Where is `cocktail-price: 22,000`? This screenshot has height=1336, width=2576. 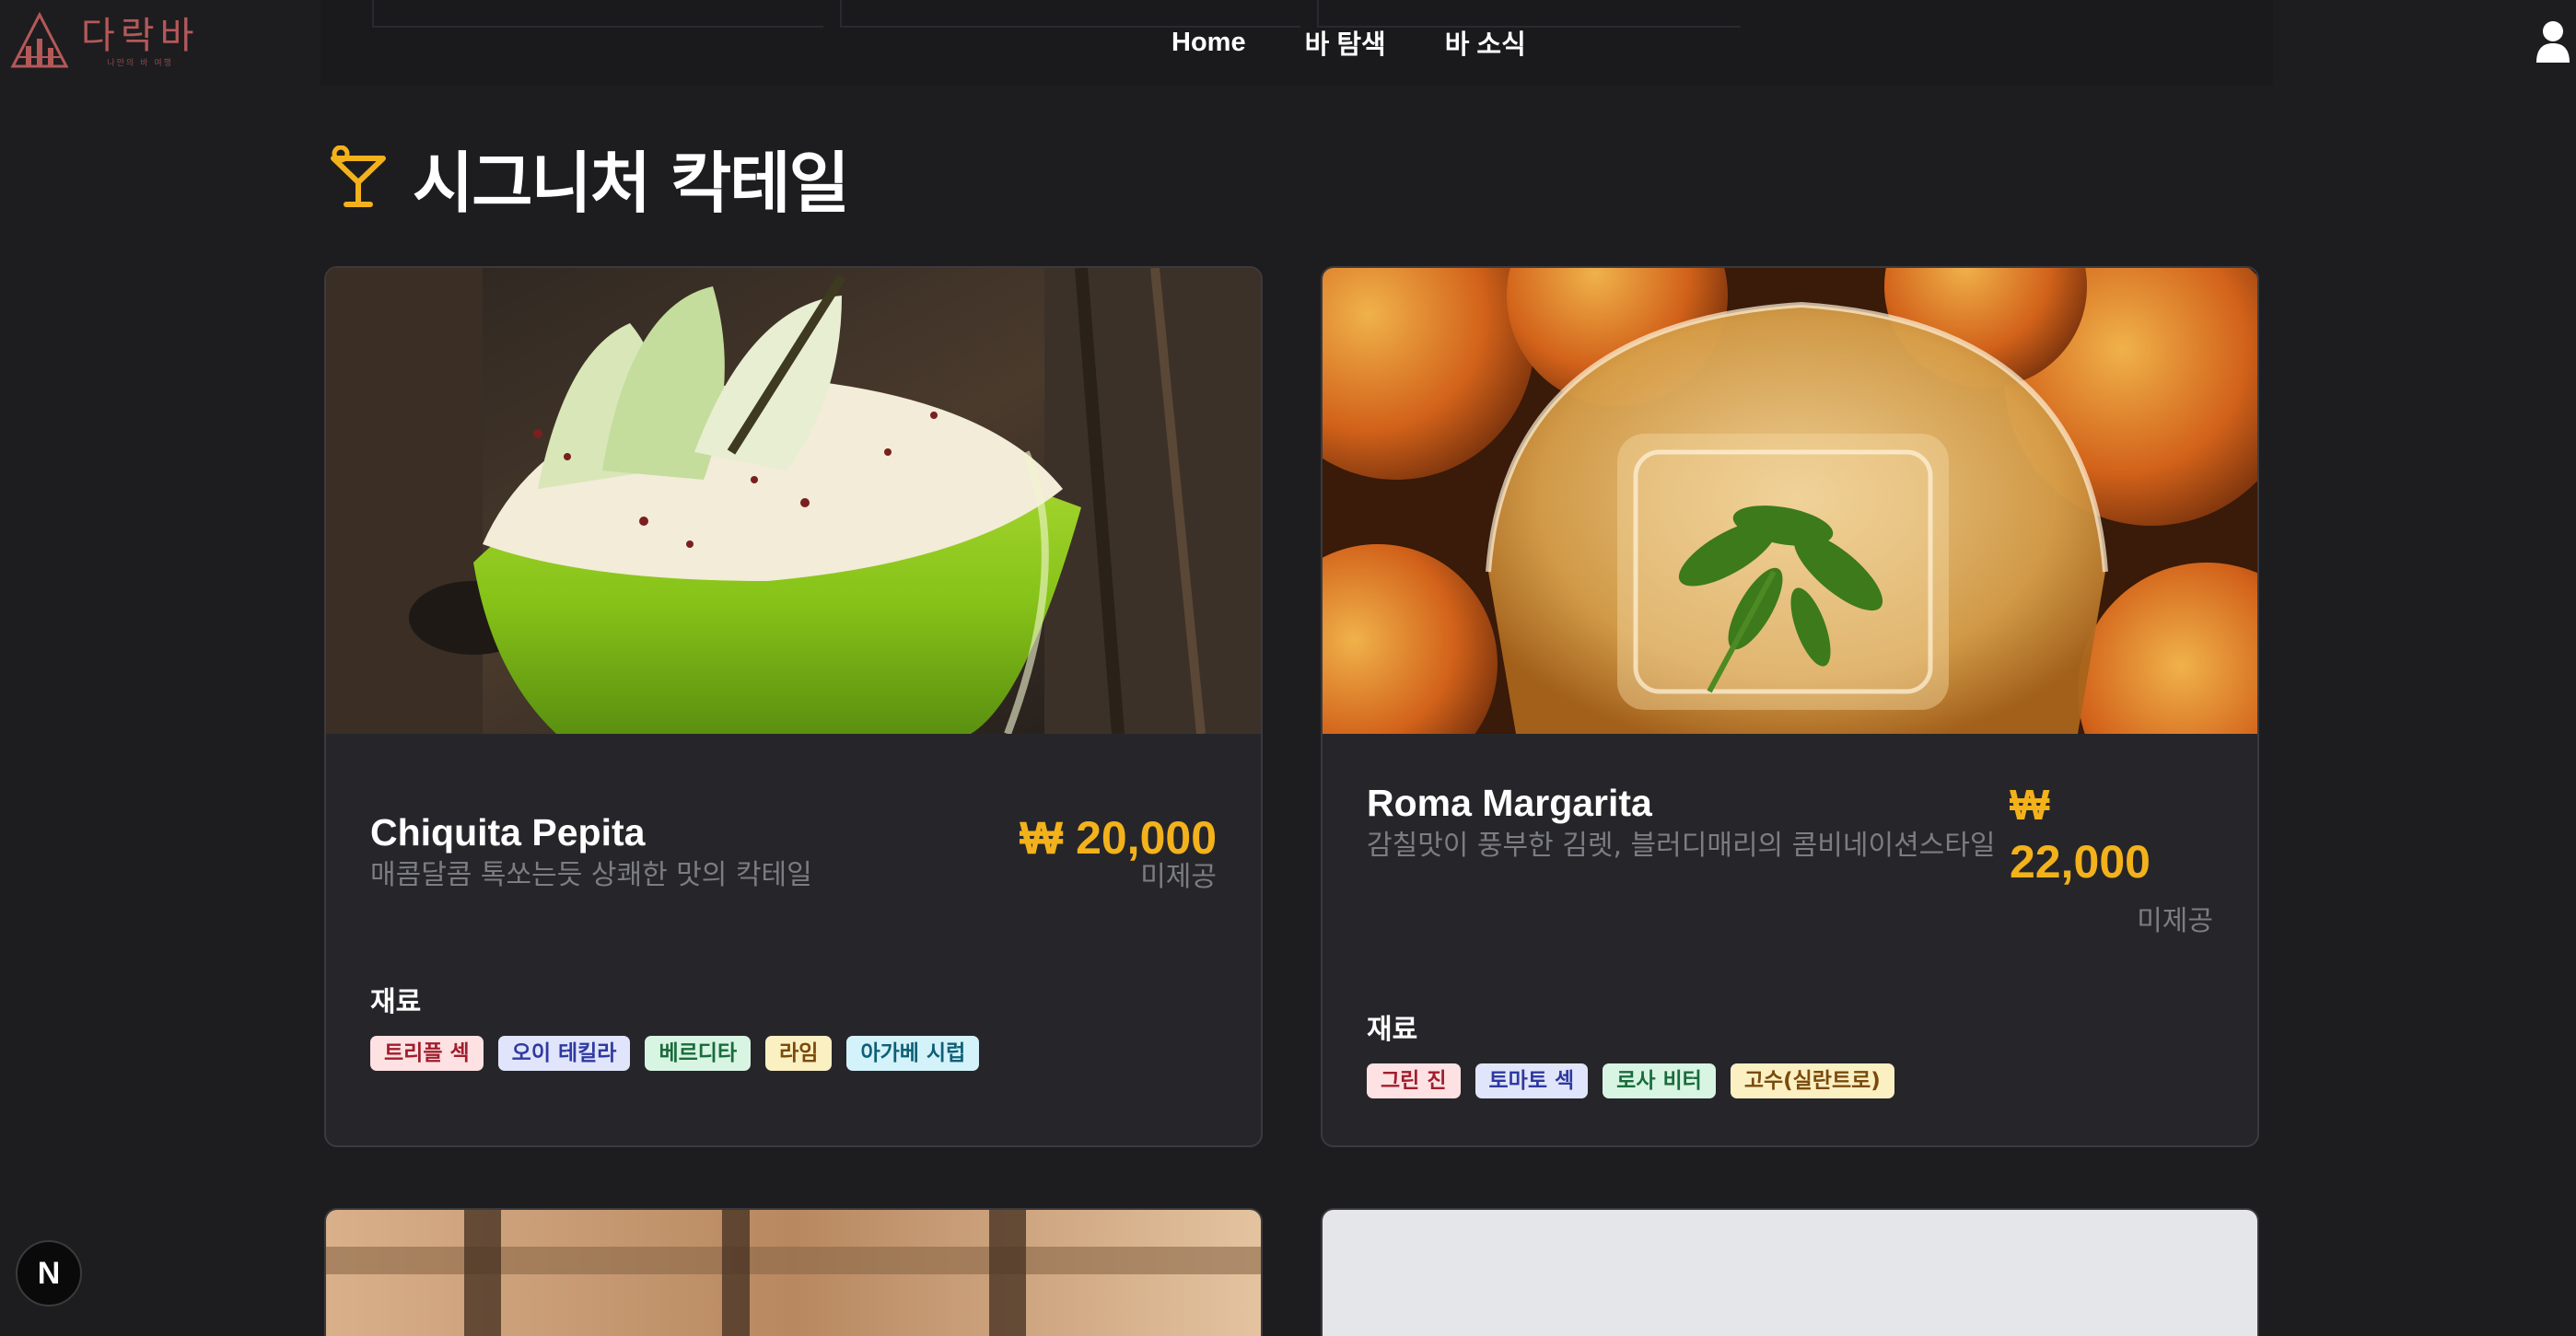 cocktail-price: 22,000 is located at coordinates (2080, 862).